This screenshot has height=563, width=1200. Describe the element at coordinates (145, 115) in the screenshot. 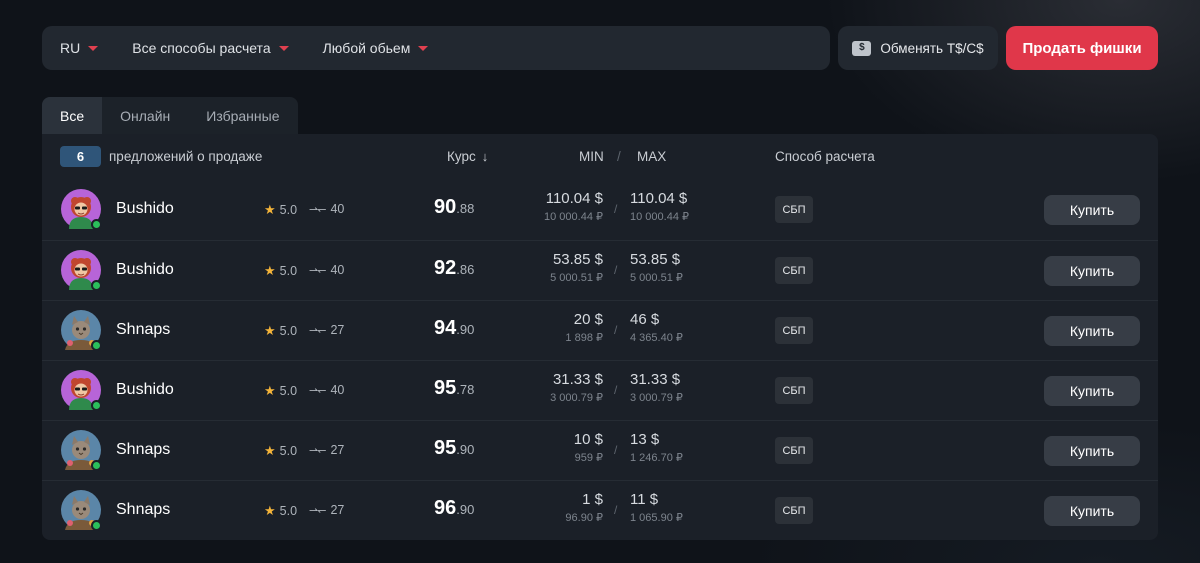

I see `tab-online: Онлайн` at that location.